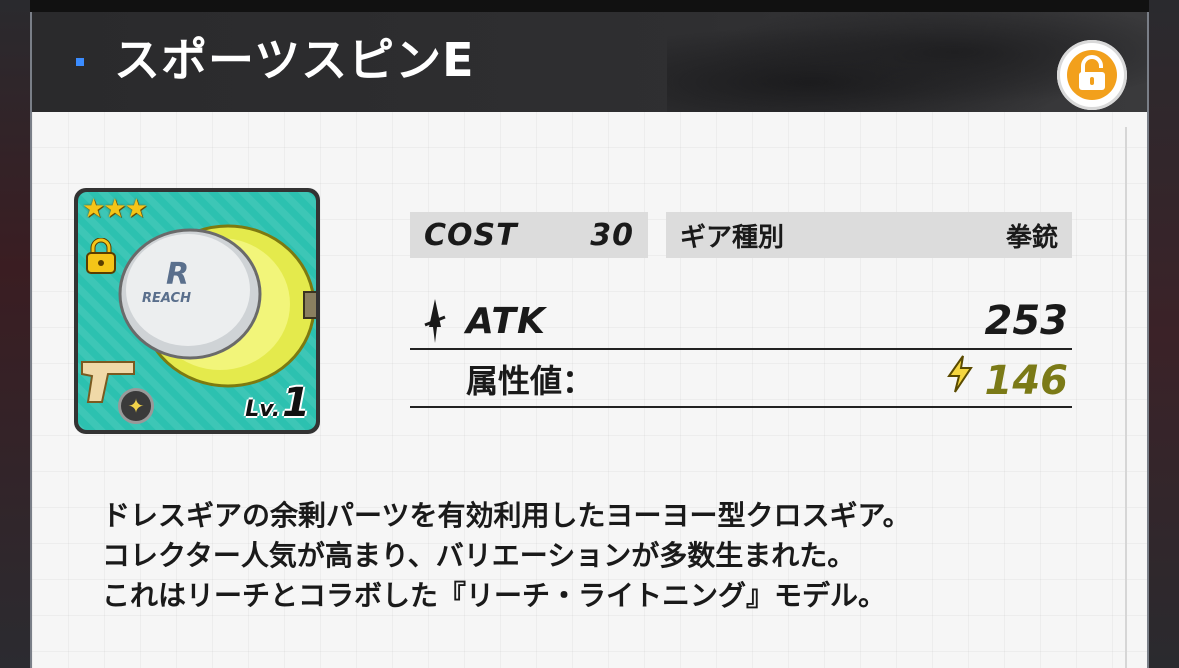 The width and height of the screenshot is (1179, 668). What do you see at coordinates (869, 235) in the screenshot?
I see `gear-type-strip: ギア種別 拳銃` at bounding box center [869, 235].